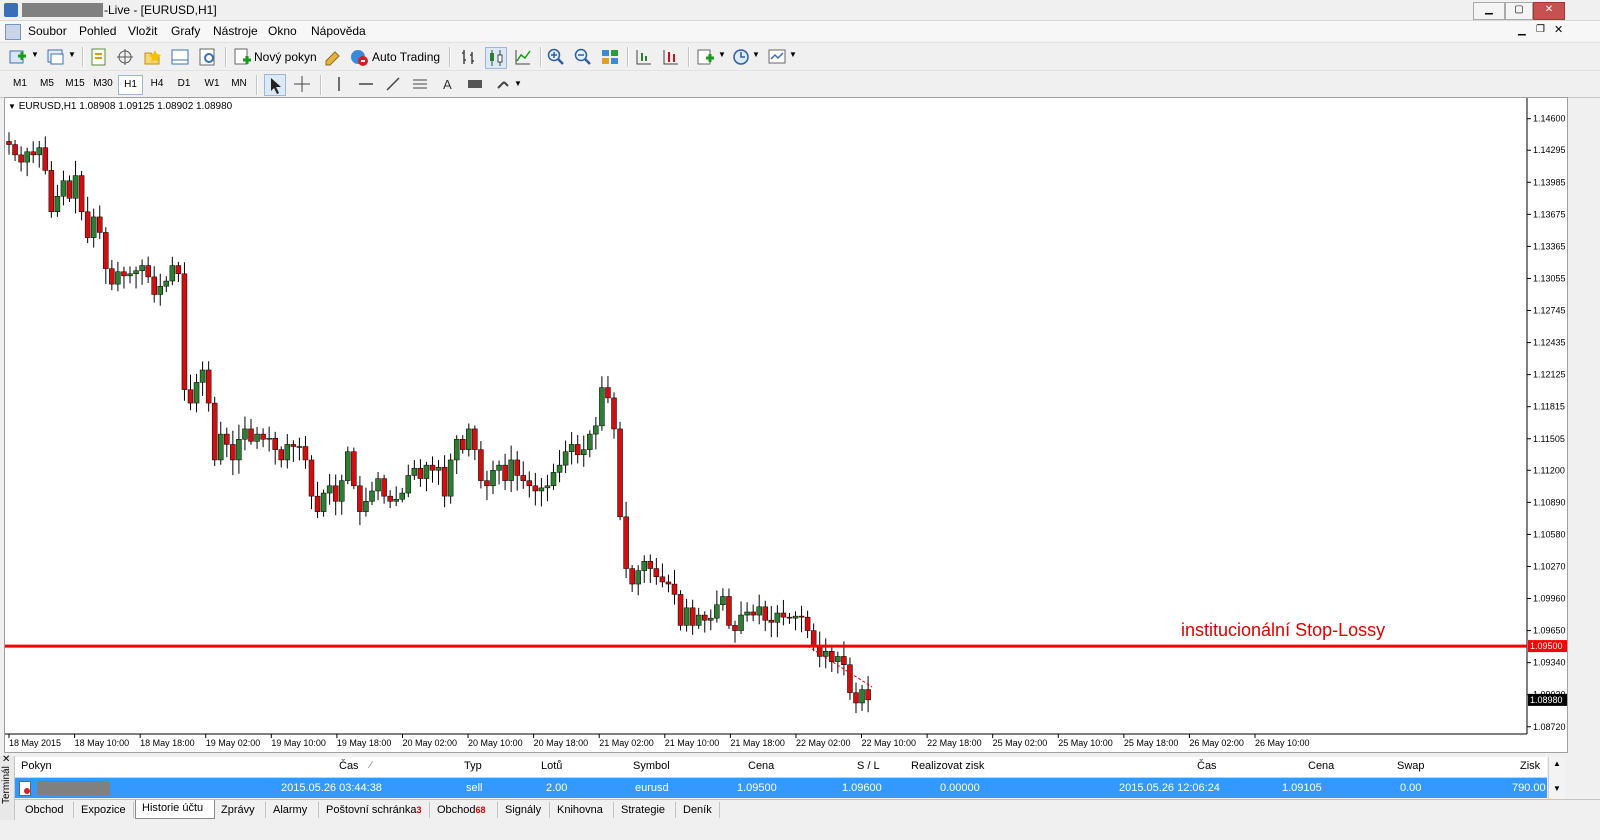 This screenshot has height=840, width=1600. Describe the element at coordinates (947, 766) in the screenshot. I see `header-realizovat-zisk: Realizovat zisk` at that location.